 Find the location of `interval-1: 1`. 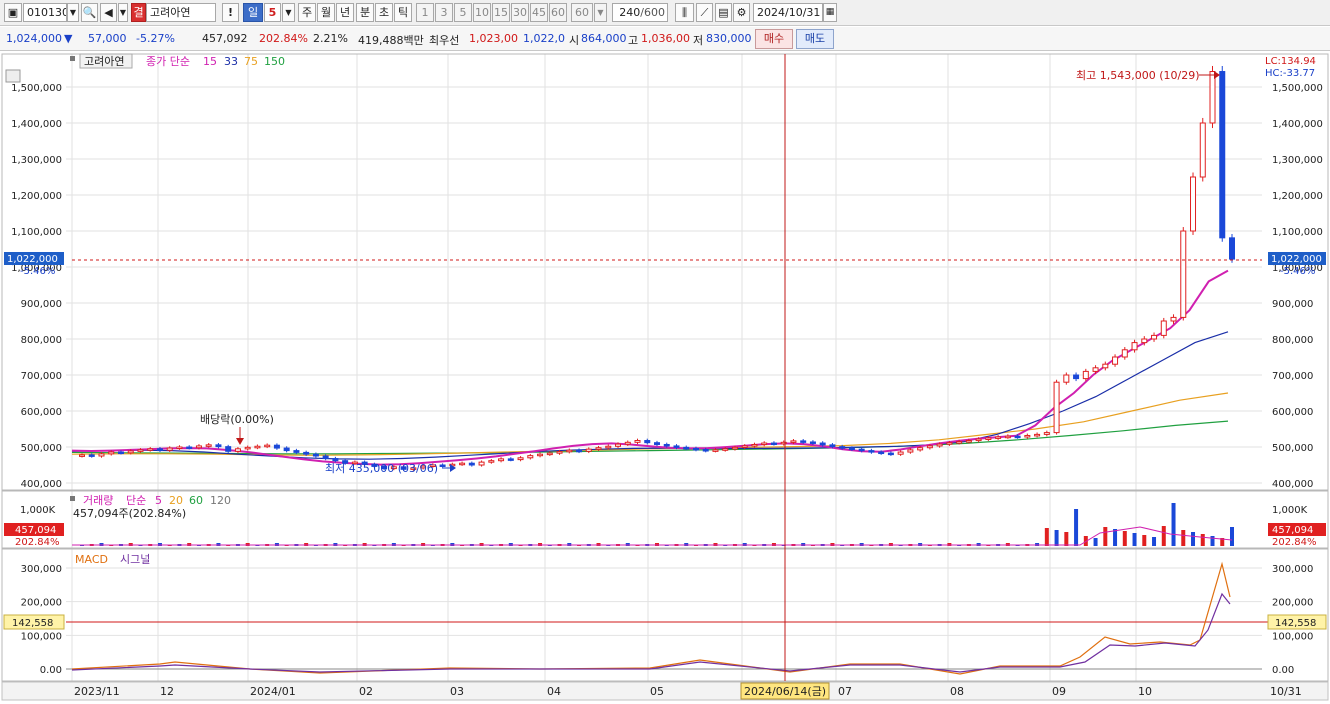

interval-1: 1 is located at coordinates (425, 12).